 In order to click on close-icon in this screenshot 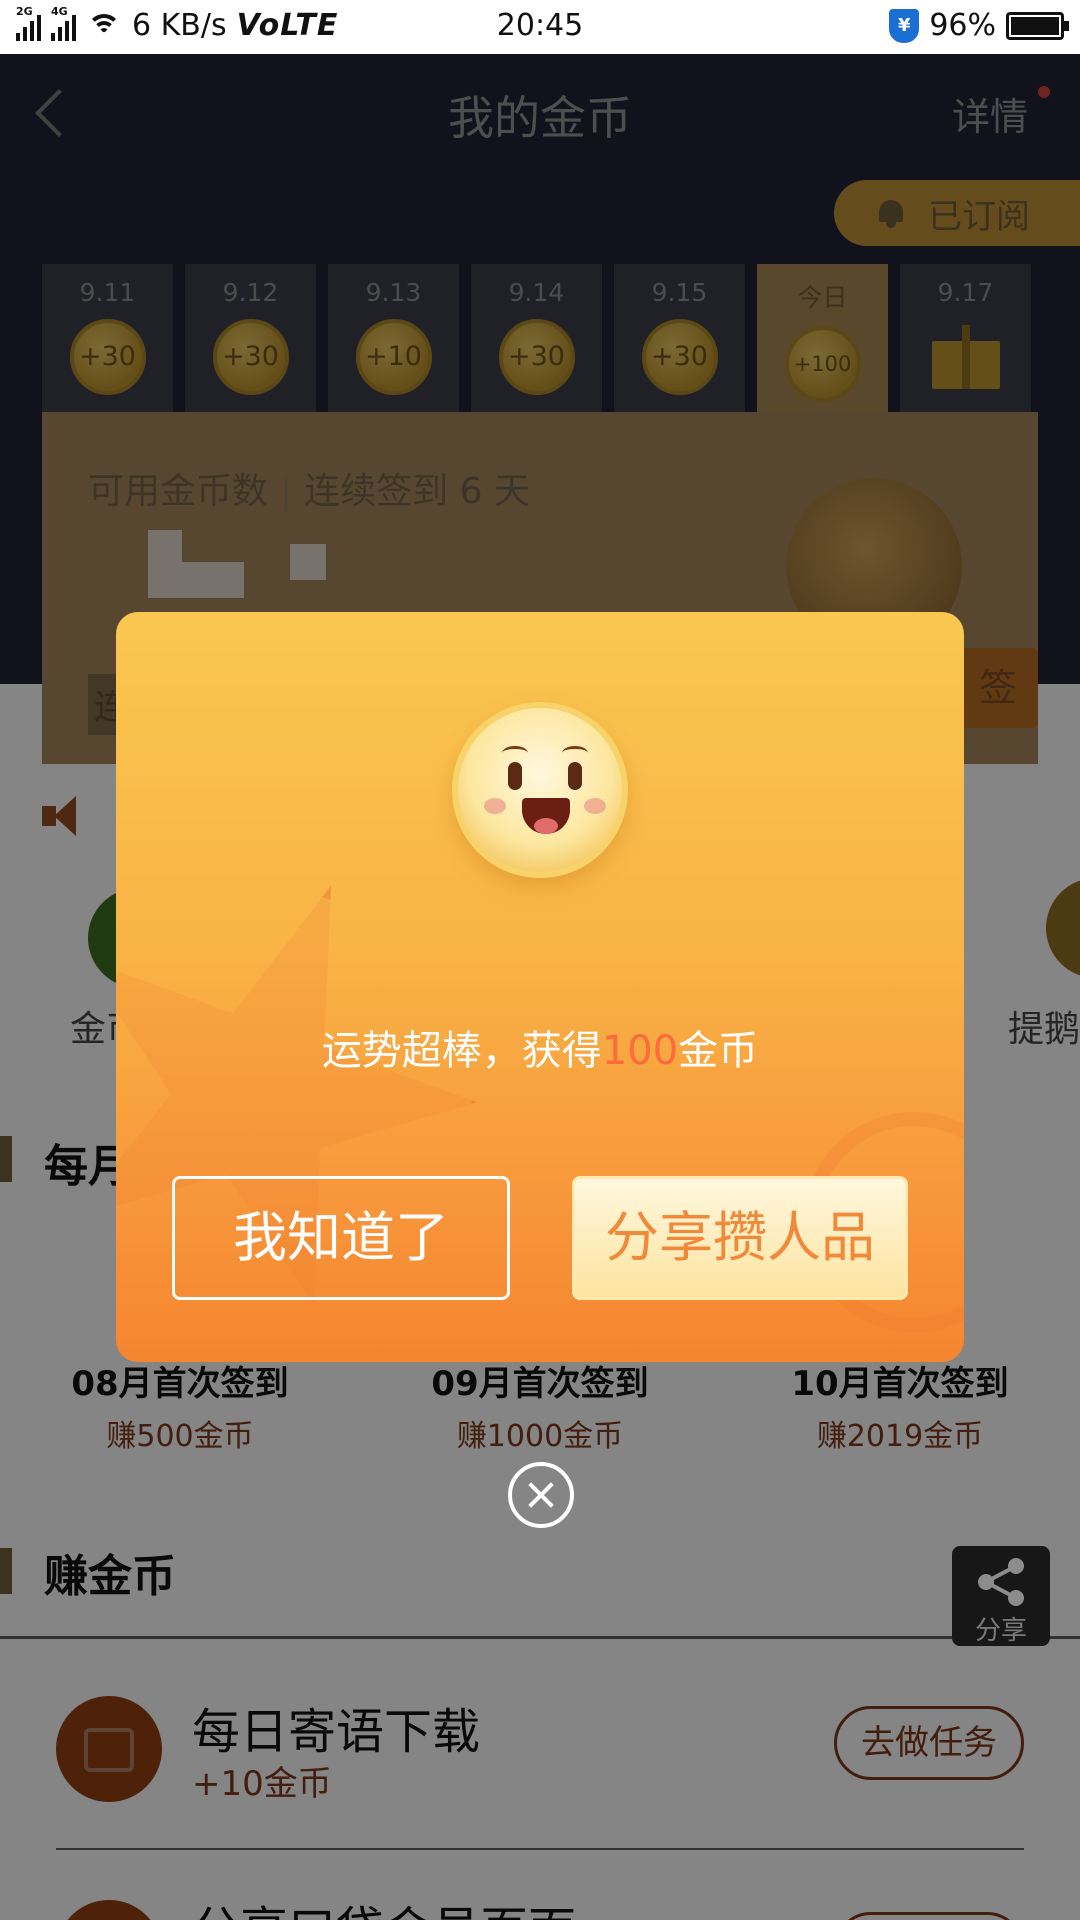, I will do `click(541, 1495)`.